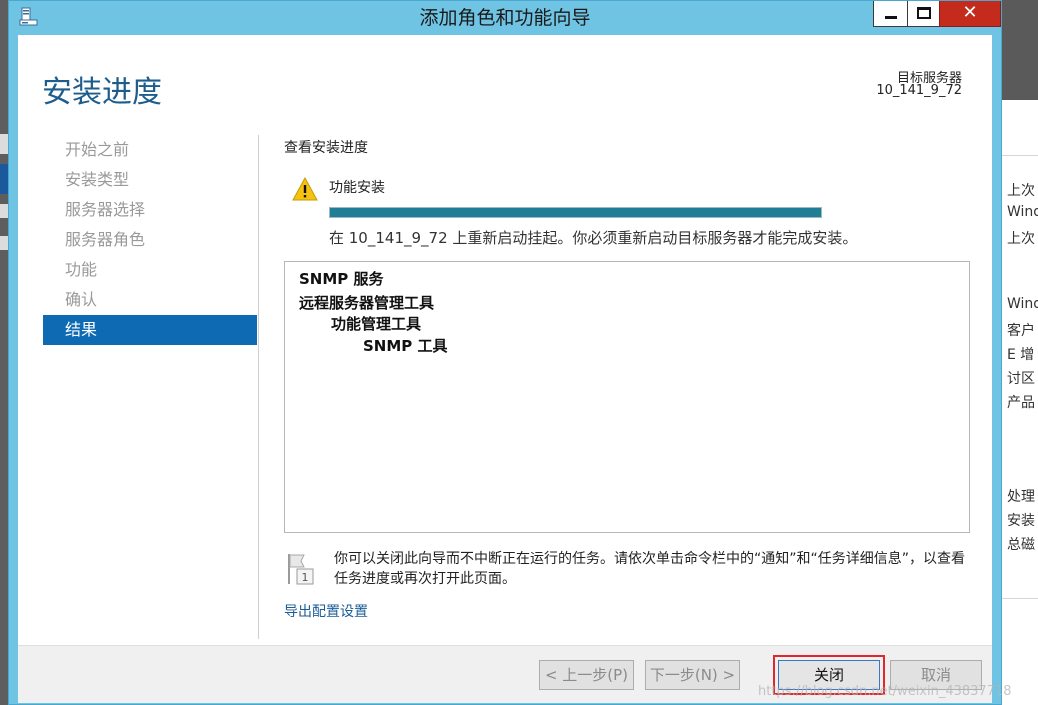 The width and height of the screenshot is (1038, 705). Describe the element at coordinates (305, 189) in the screenshot. I see `warning-icon` at that location.